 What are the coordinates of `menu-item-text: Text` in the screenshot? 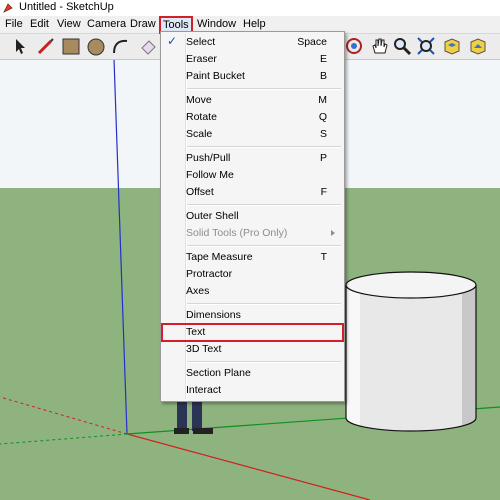 It's located at (252, 332).